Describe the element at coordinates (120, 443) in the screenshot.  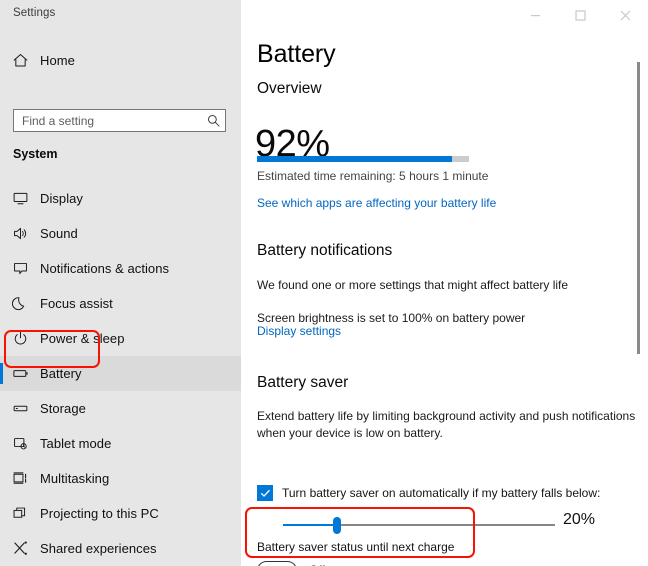
I see `sidebar-item-tablet-mode: Tablet mode` at that location.